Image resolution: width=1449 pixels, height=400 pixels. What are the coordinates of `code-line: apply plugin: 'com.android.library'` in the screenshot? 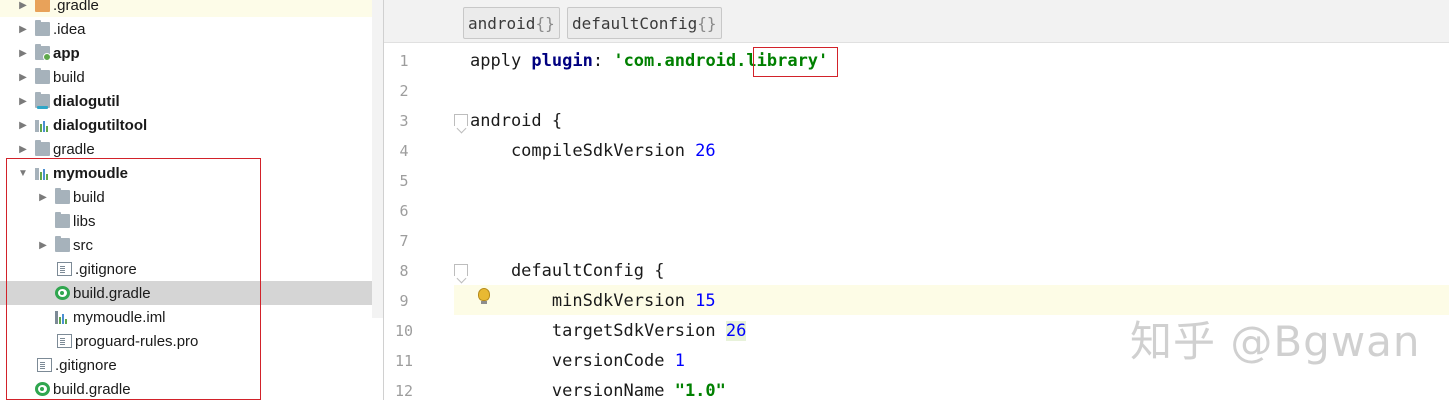 It's located at (649, 61).